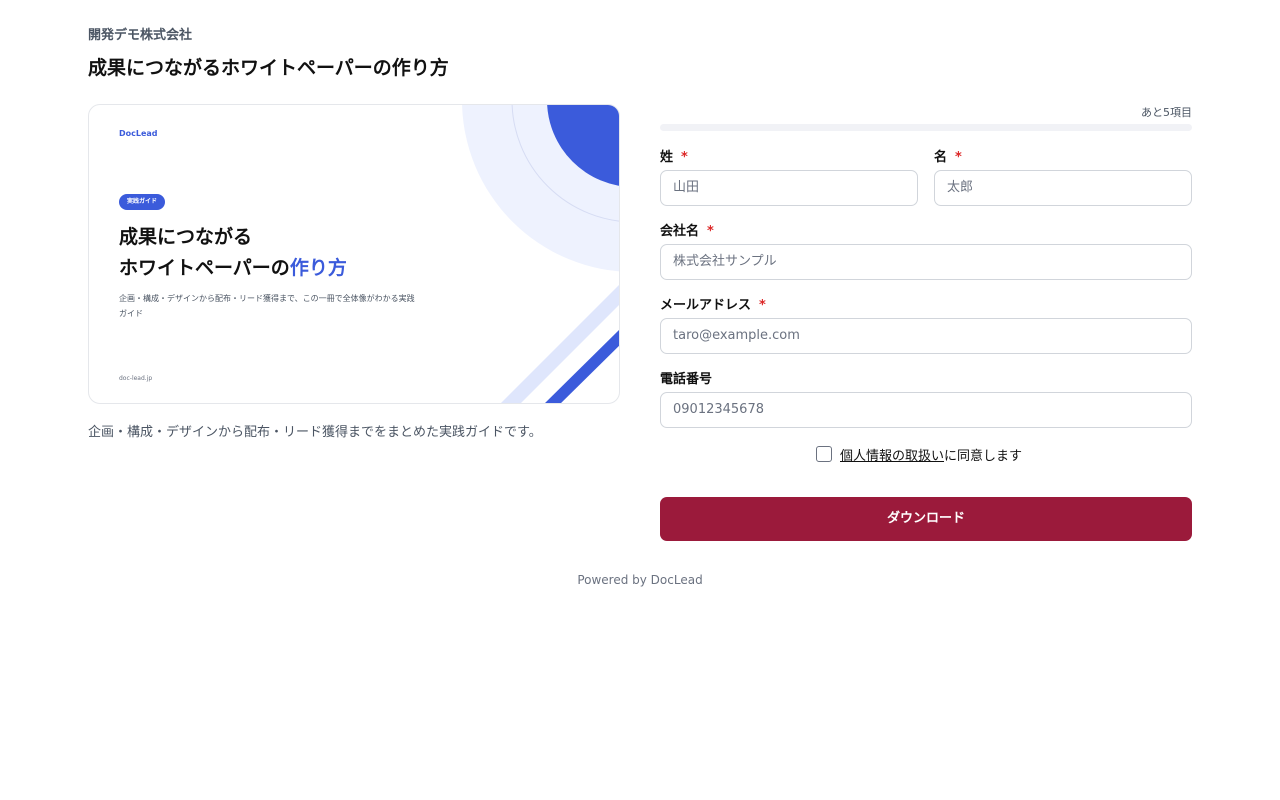 The width and height of the screenshot is (1280, 800). What do you see at coordinates (686, 379) in the screenshot?
I see `phone-label: 電話番号` at bounding box center [686, 379].